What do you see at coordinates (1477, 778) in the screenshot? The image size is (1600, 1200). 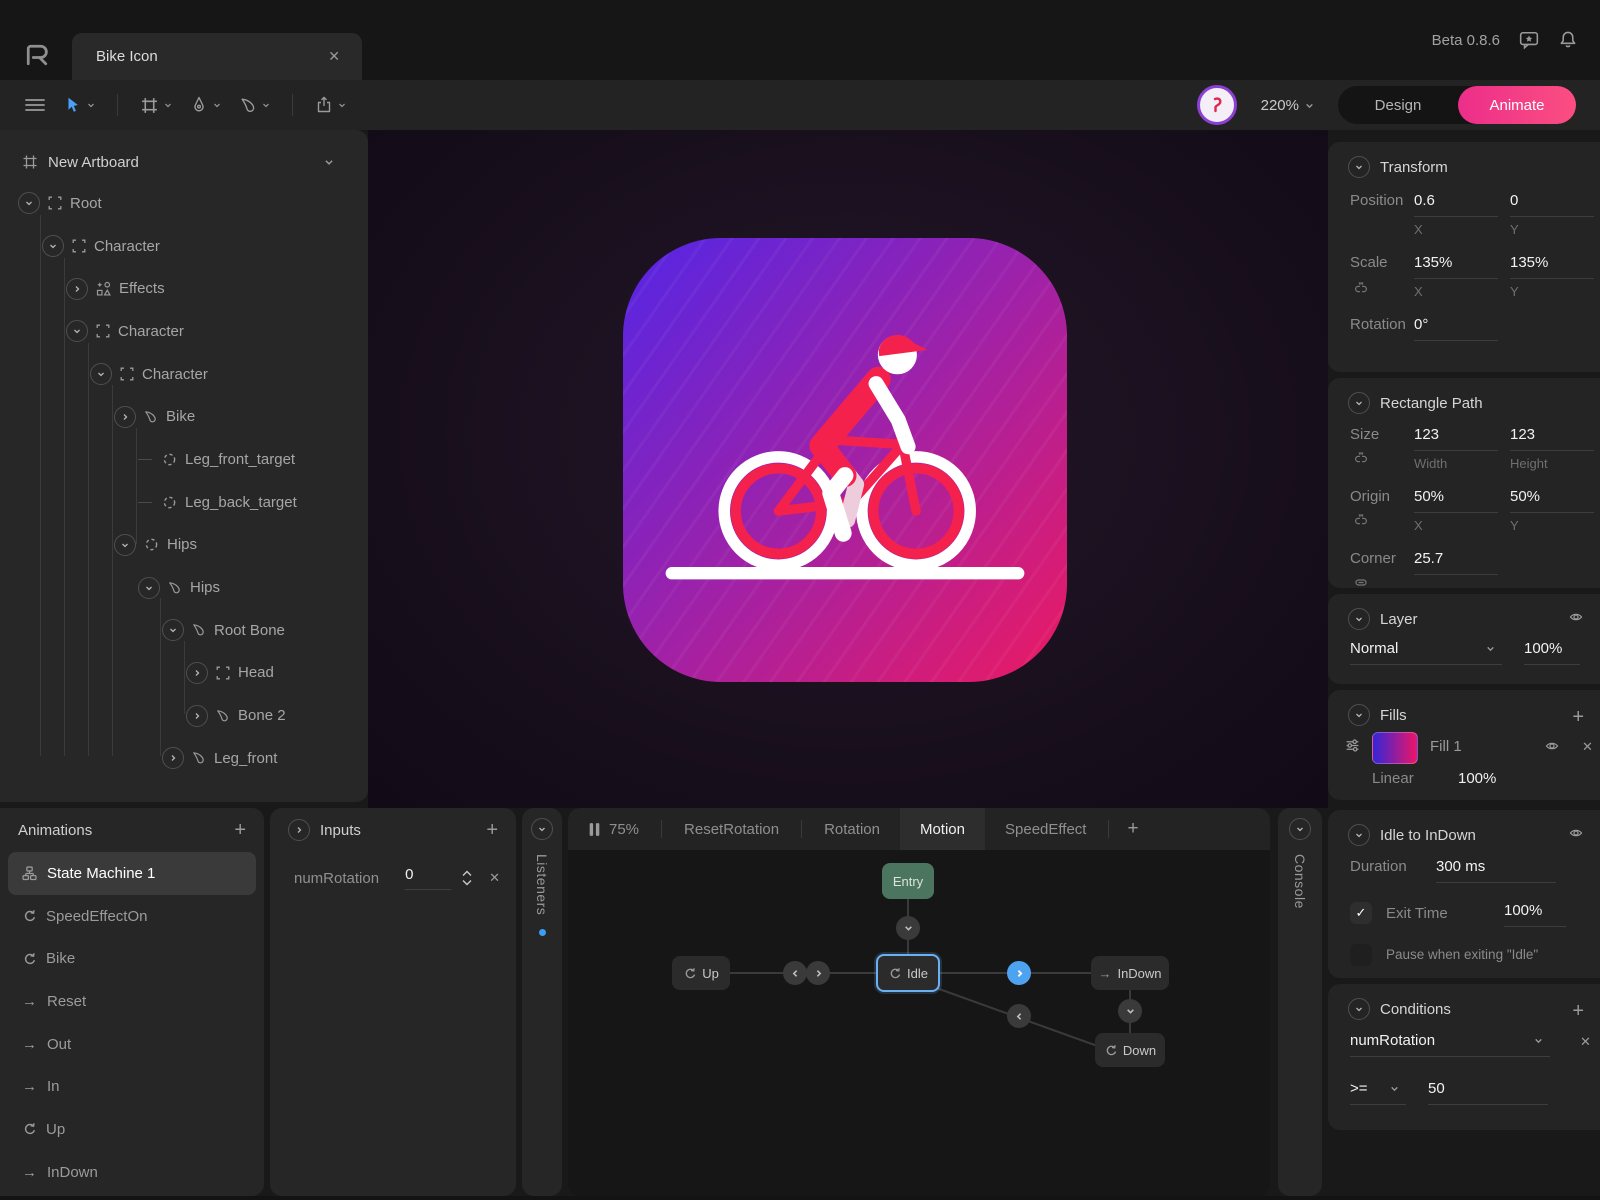 I see `fill-opacity: 100%` at bounding box center [1477, 778].